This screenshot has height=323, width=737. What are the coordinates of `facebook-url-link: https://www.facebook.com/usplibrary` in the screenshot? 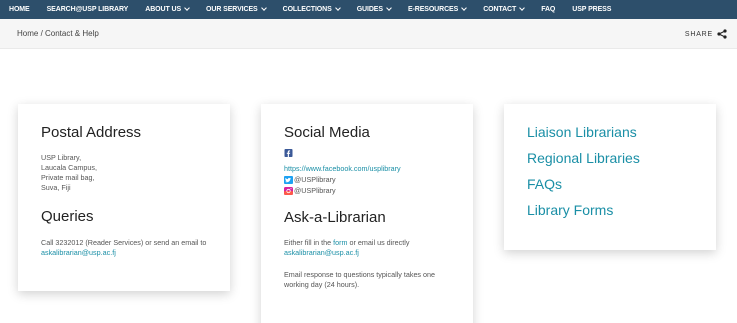 It's located at (342, 168).